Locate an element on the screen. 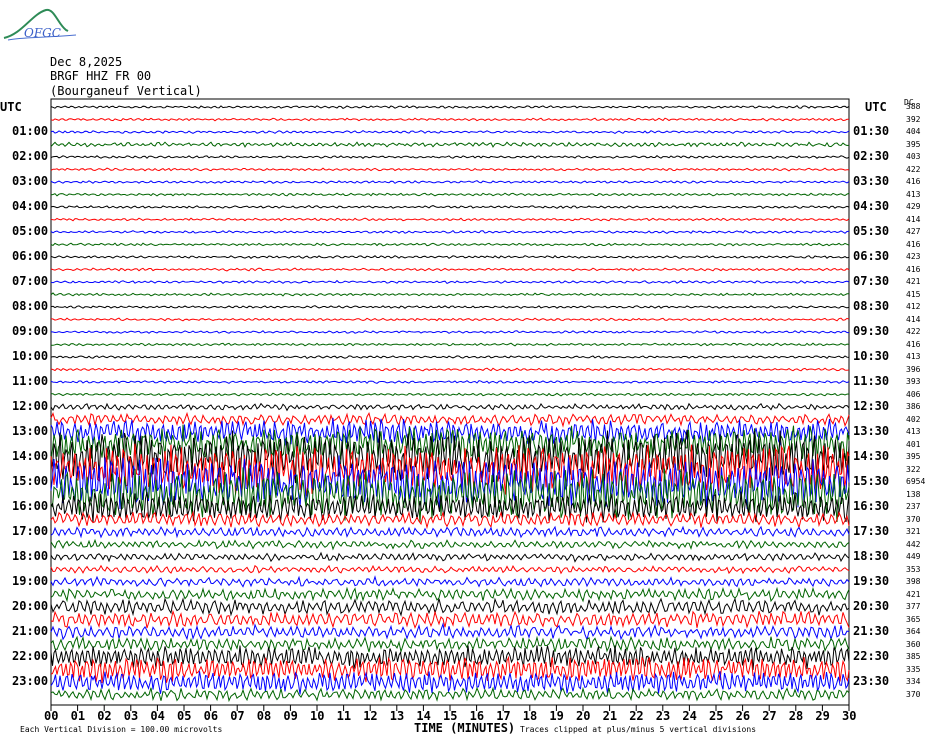 The width and height of the screenshot is (930, 744). left-hour-label: 08:00 is located at coordinates (30, 306).